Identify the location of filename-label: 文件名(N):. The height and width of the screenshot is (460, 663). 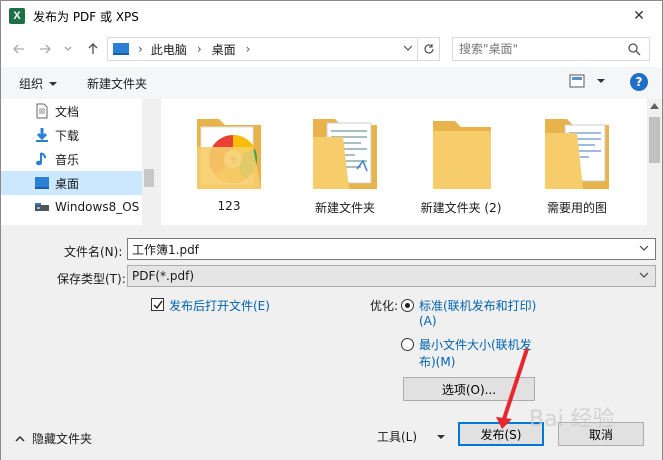
(93, 252).